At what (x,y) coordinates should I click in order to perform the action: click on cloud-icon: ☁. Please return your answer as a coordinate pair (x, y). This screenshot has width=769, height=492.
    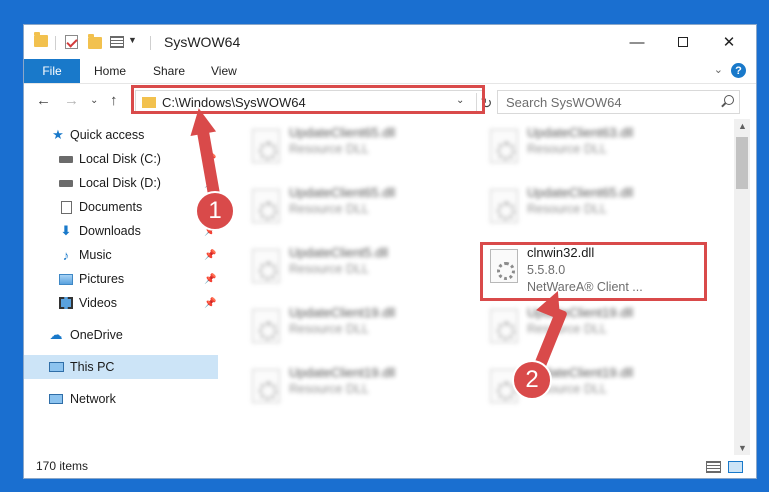
    Looking at the image, I should click on (56, 334).